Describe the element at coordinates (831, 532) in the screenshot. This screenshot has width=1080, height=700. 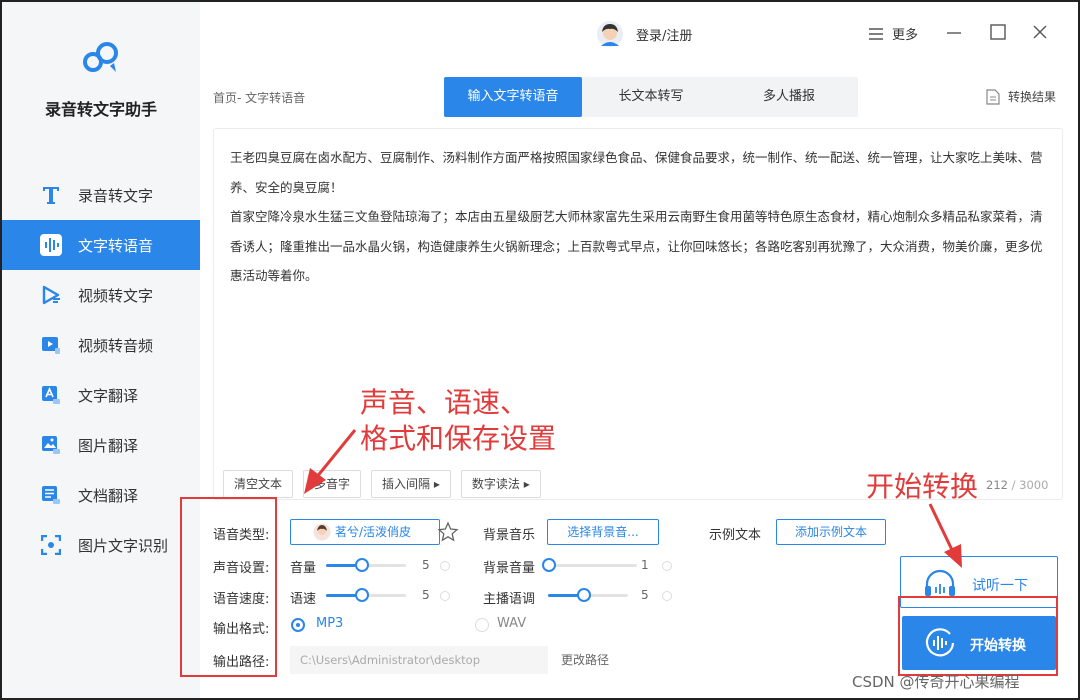
I see `add-sample-text-button: 添加示例文本` at that location.